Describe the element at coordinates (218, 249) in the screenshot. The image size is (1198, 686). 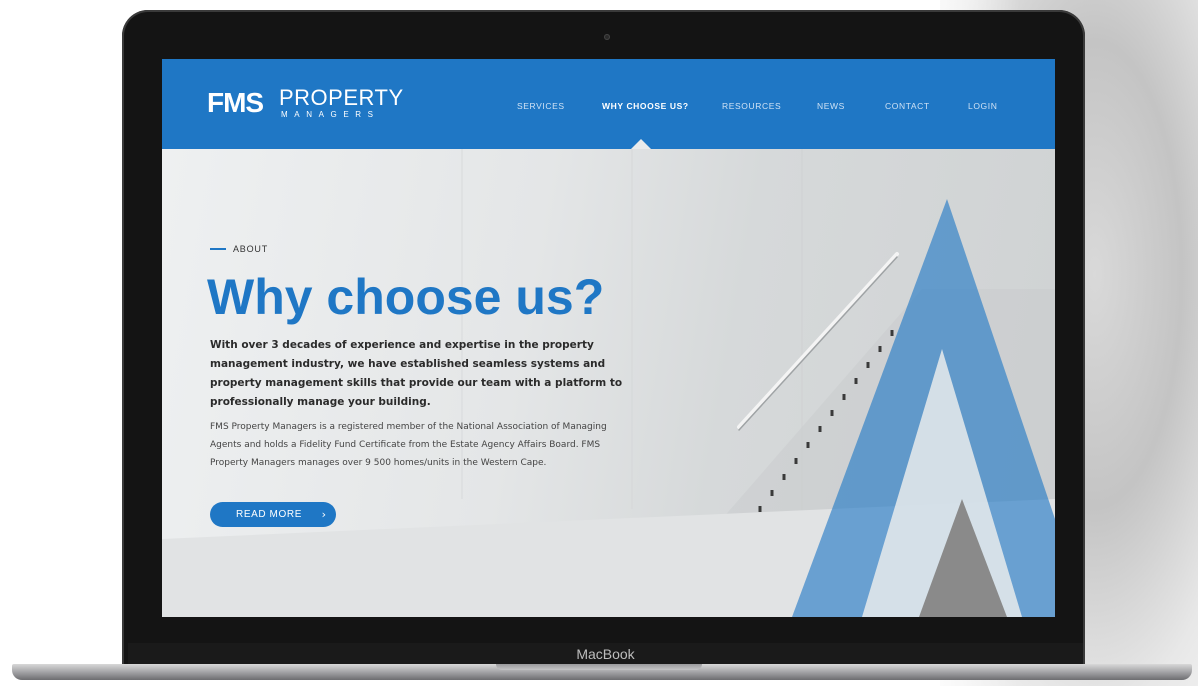
I see `eyebrow-dash` at that location.